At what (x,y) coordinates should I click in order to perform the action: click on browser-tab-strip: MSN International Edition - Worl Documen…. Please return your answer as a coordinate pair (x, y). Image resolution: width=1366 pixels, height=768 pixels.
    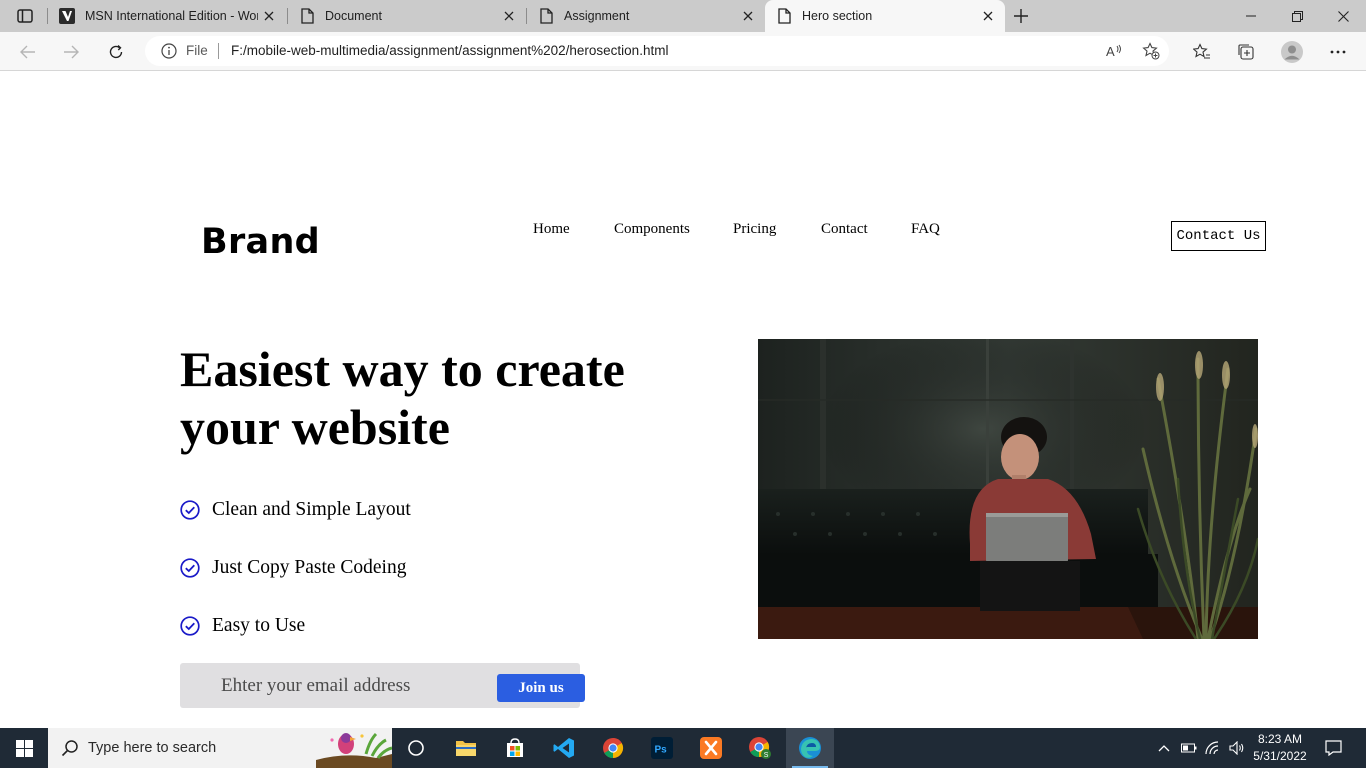
    Looking at the image, I should click on (683, 16).